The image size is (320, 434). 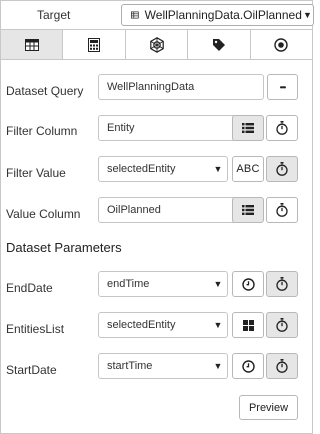 I want to click on value-column-bind-button, so click(x=282, y=210).